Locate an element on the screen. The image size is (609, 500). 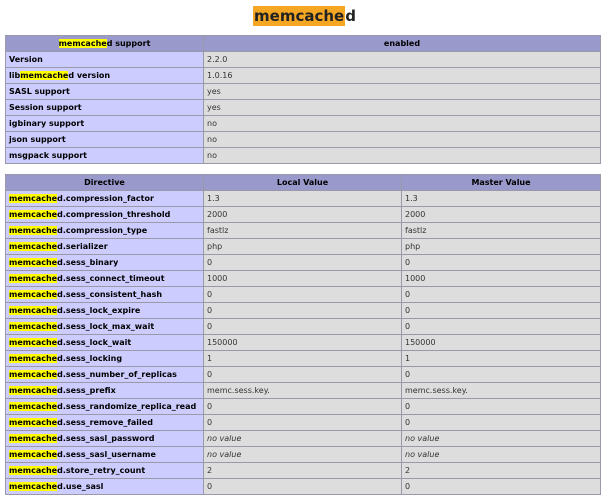
directive-row: memcached.use_sasl 0 0 is located at coordinates (303, 486).